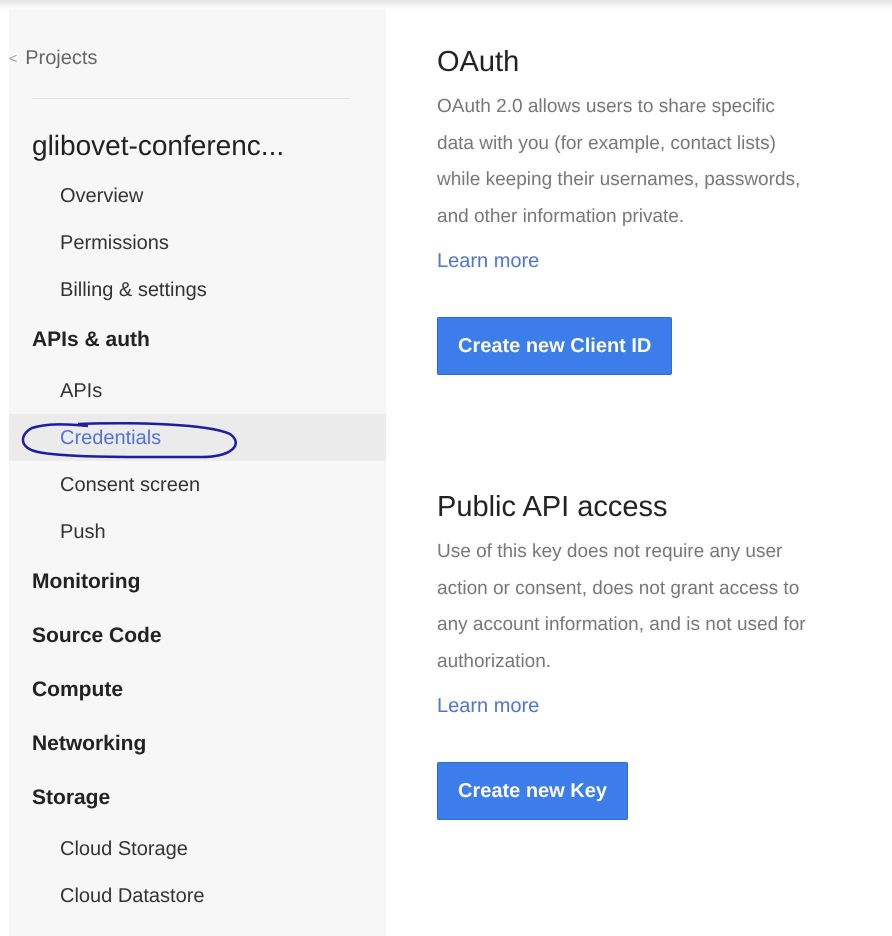  What do you see at coordinates (209, 636) in the screenshot?
I see `nav-section-heading: Source Code` at bounding box center [209, 636].